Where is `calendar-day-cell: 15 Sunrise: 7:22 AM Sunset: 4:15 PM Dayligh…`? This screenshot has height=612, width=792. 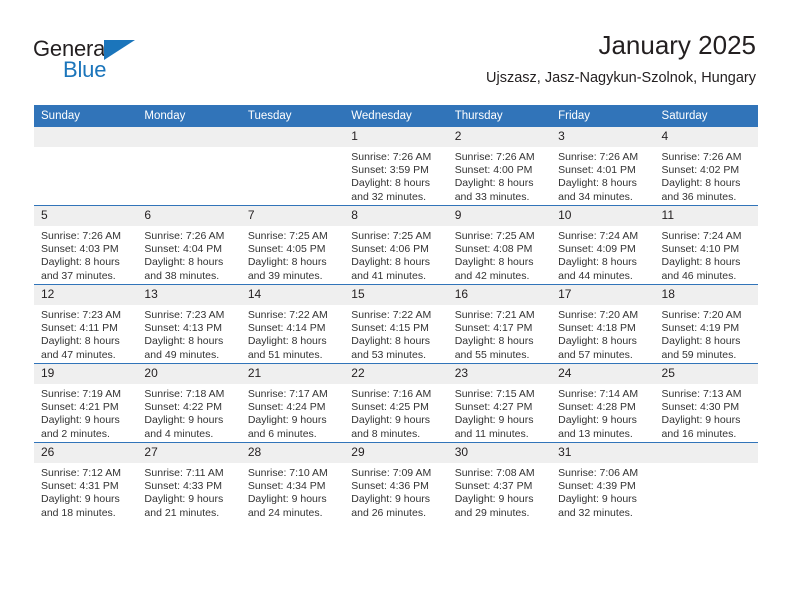
calendar-day-cell: 15 Sunrise: 7:22 AM Sunset: 4:15 PM Dayligh… is located at coordinates (396, 324).